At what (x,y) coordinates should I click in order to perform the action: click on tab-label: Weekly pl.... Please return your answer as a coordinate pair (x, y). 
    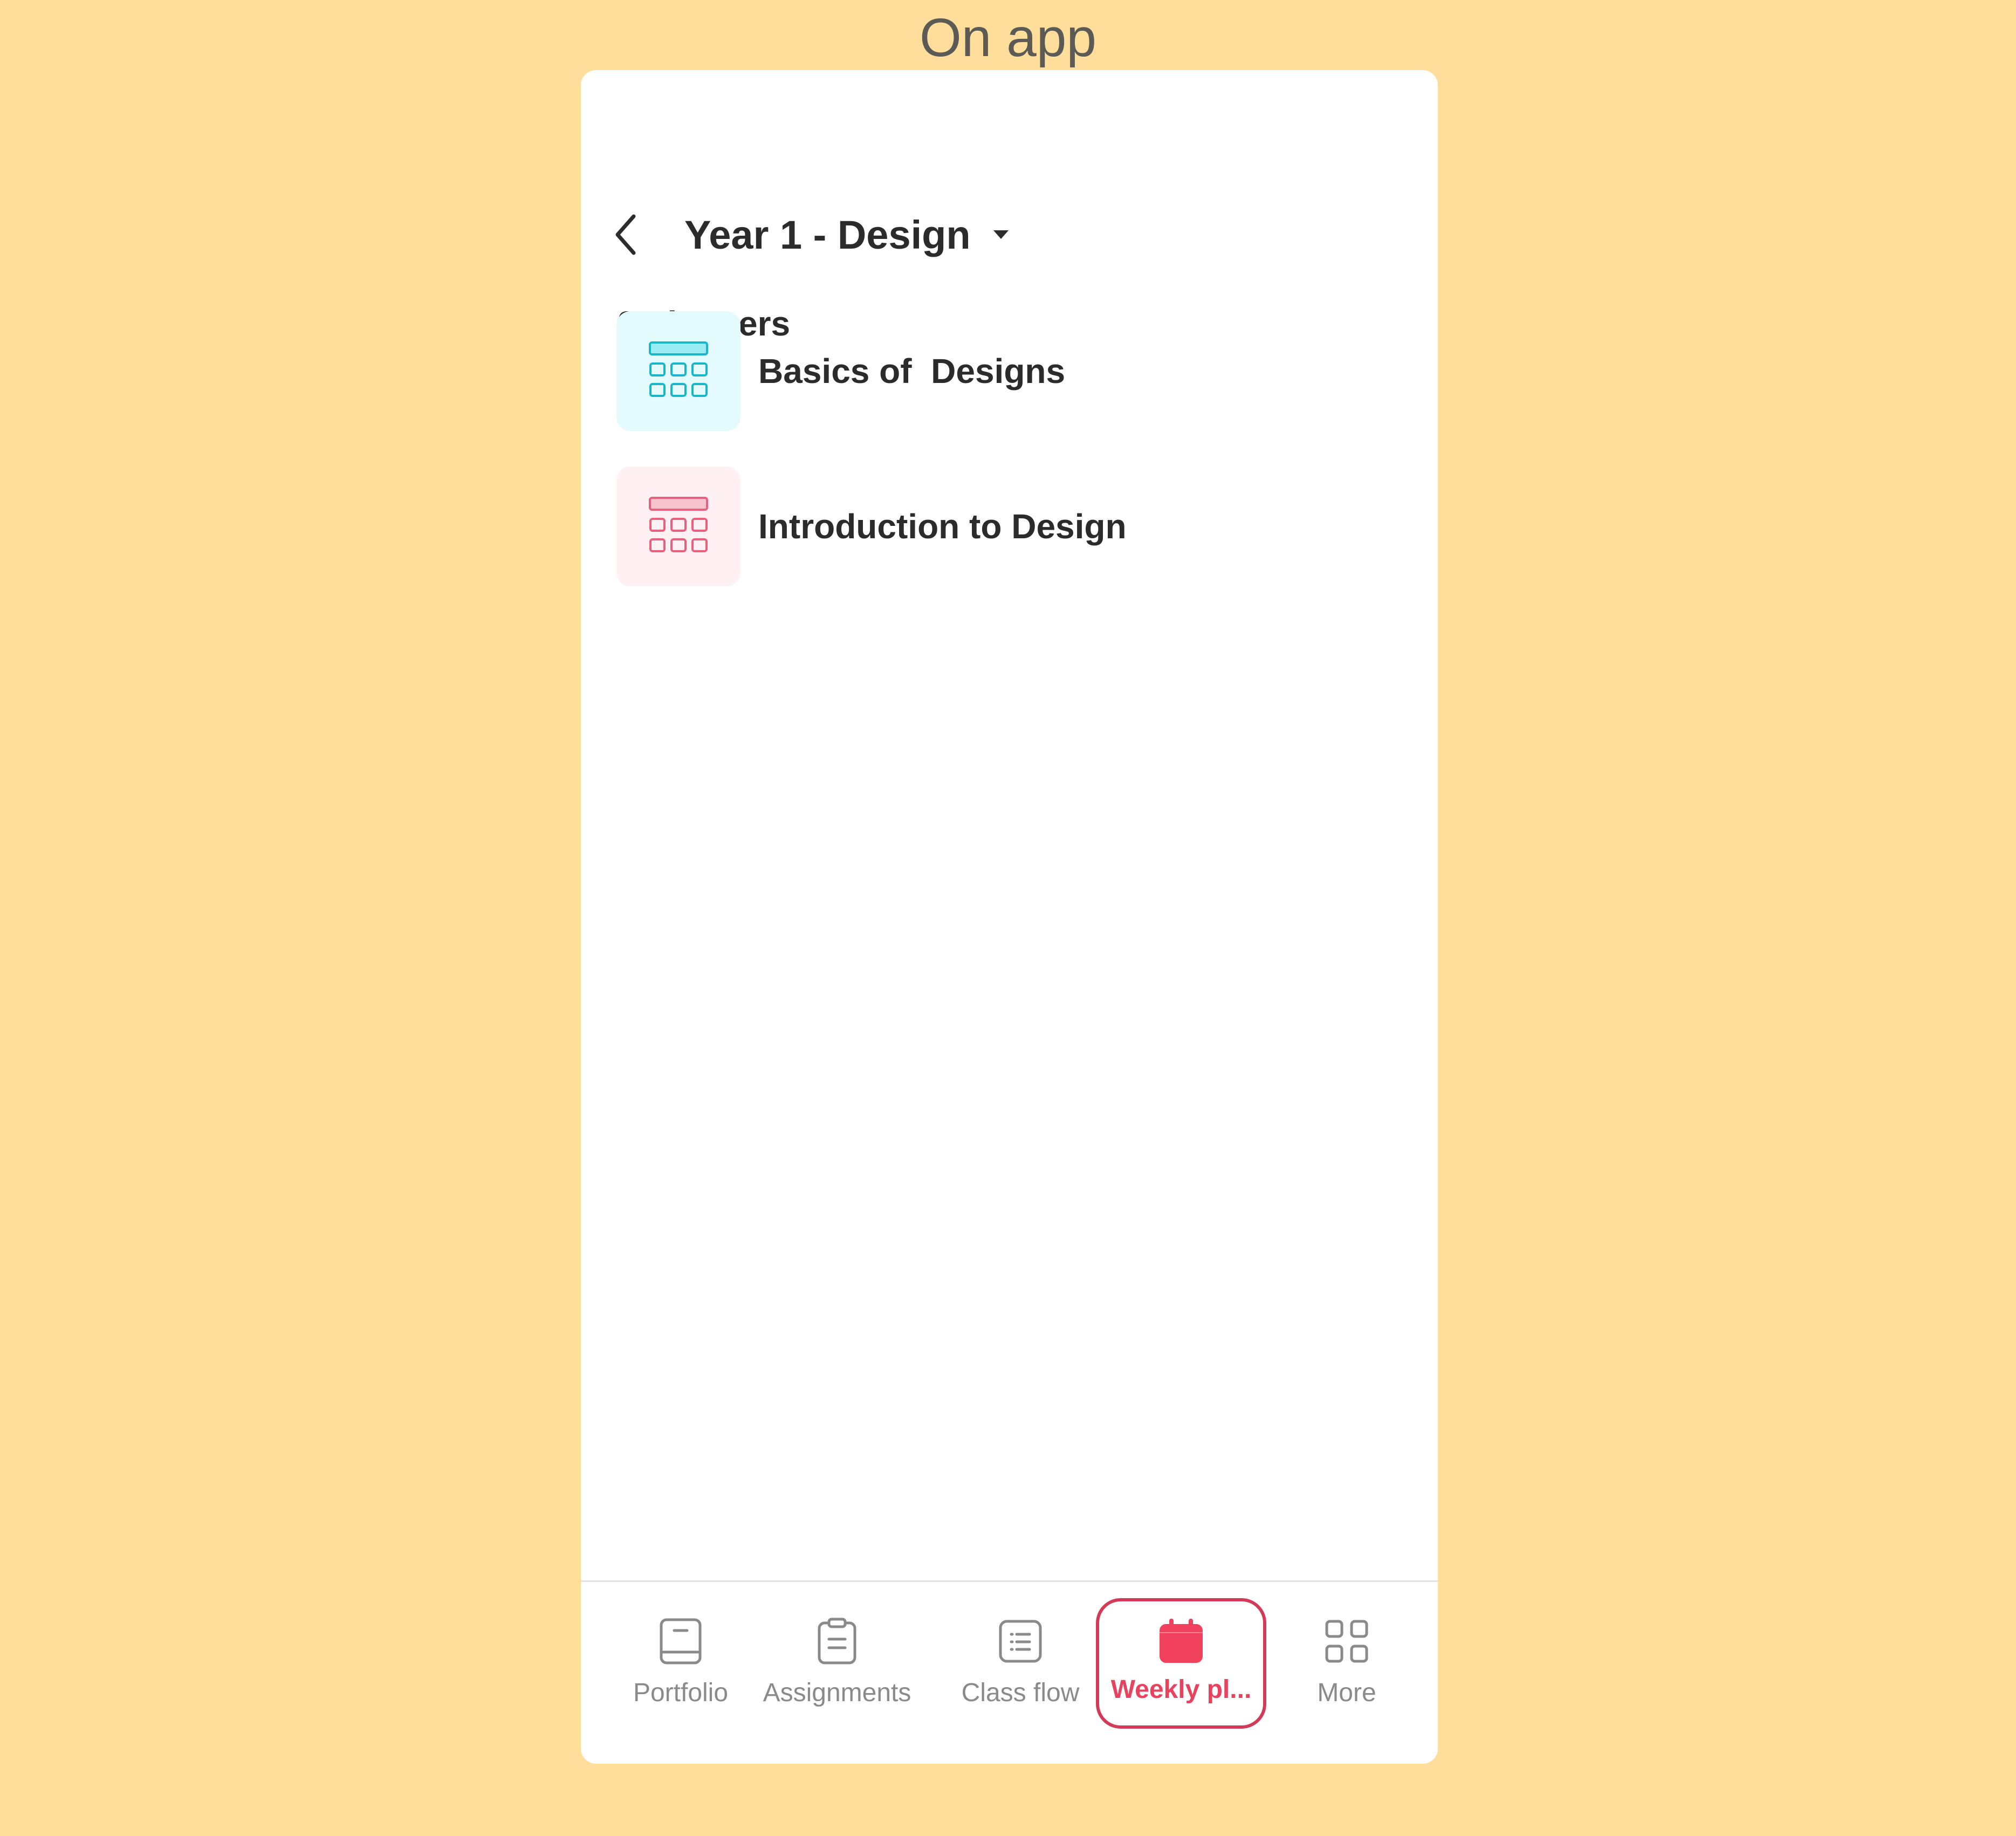
    Looking at the image, I should click on (1181, 1689).